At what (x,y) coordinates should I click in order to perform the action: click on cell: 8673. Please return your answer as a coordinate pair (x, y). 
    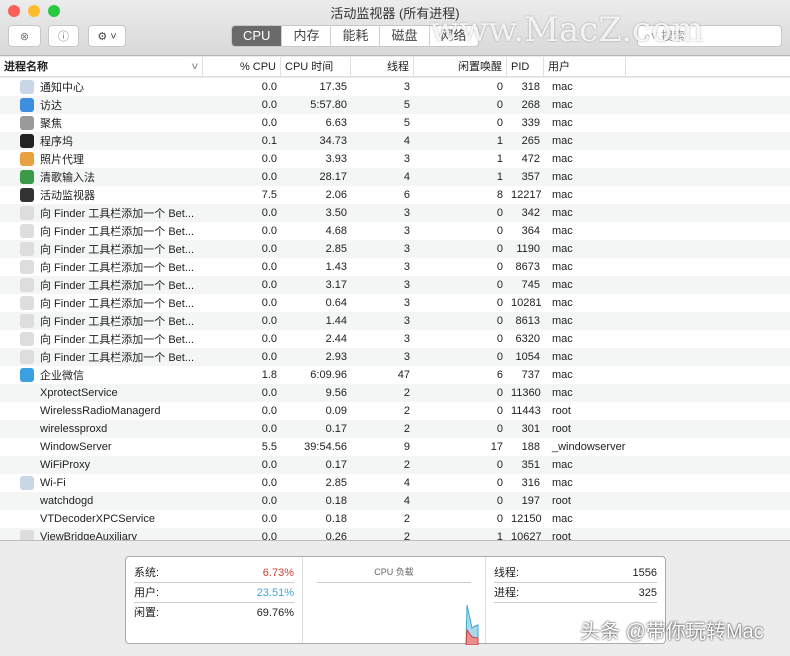
    Looking at the image, I should click on (527, 267).